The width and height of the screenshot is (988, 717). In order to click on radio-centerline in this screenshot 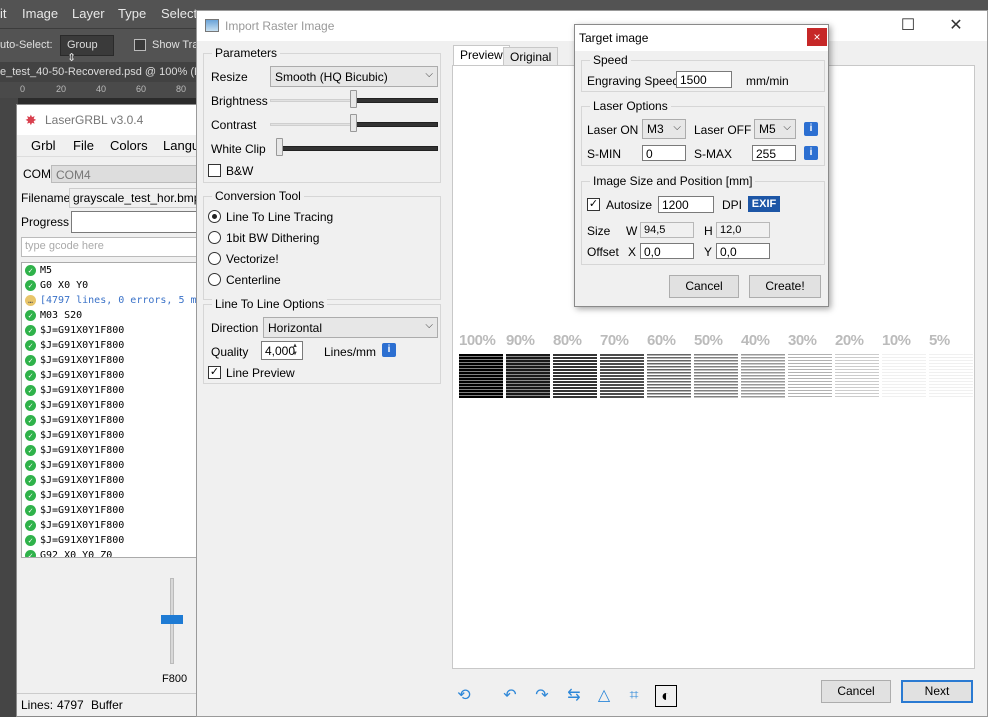, I will do `click(214, 279)`.